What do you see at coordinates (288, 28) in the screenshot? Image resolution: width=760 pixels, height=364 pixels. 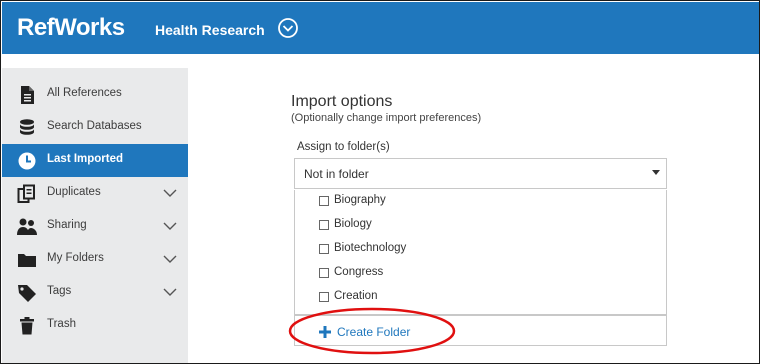 I see `project-chevron-icon` at bounding box center [288, 28].